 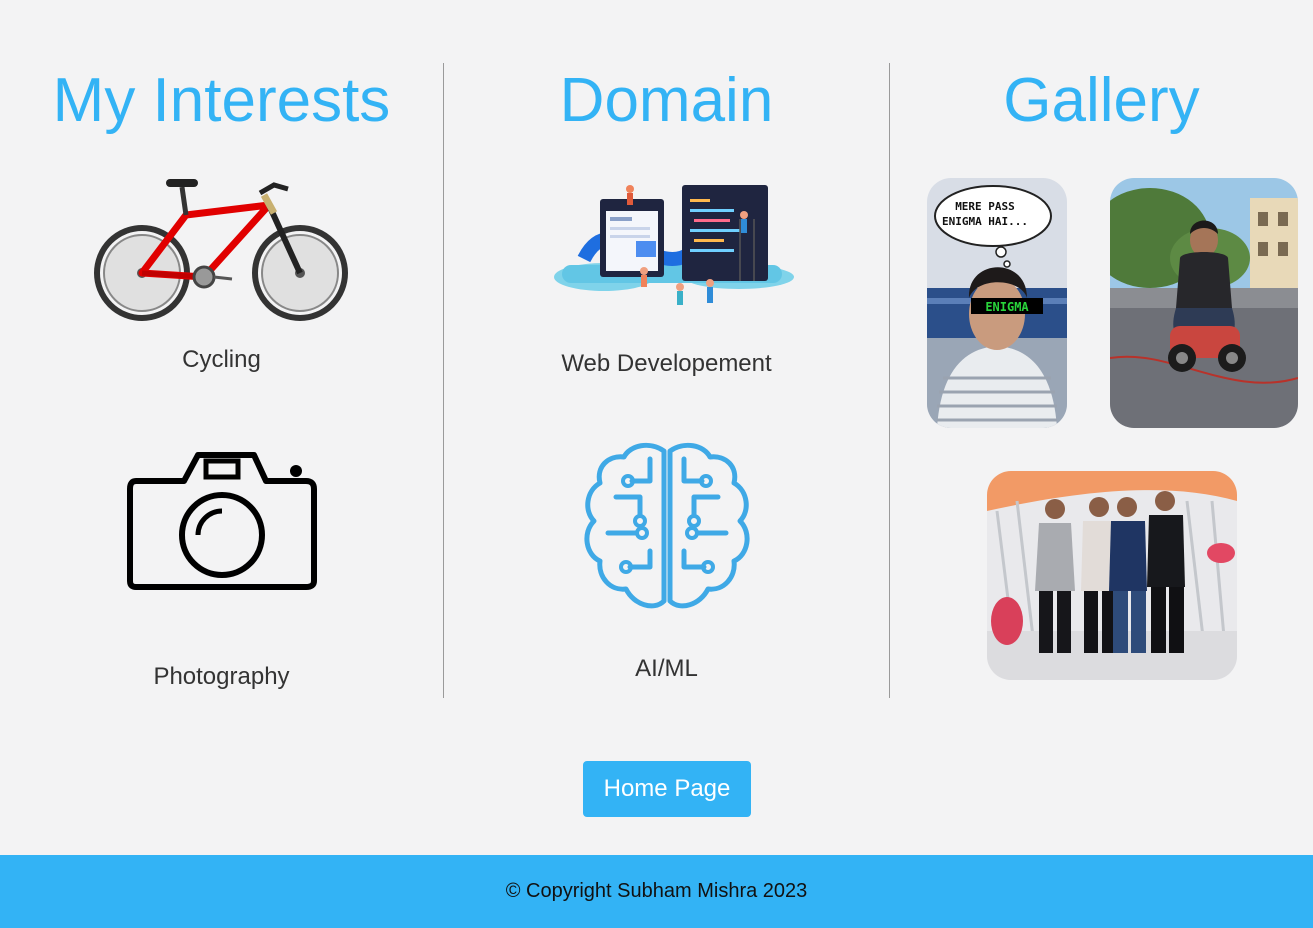 I want to click on gallery-title: Gallery, so click(x=1101, y=100).